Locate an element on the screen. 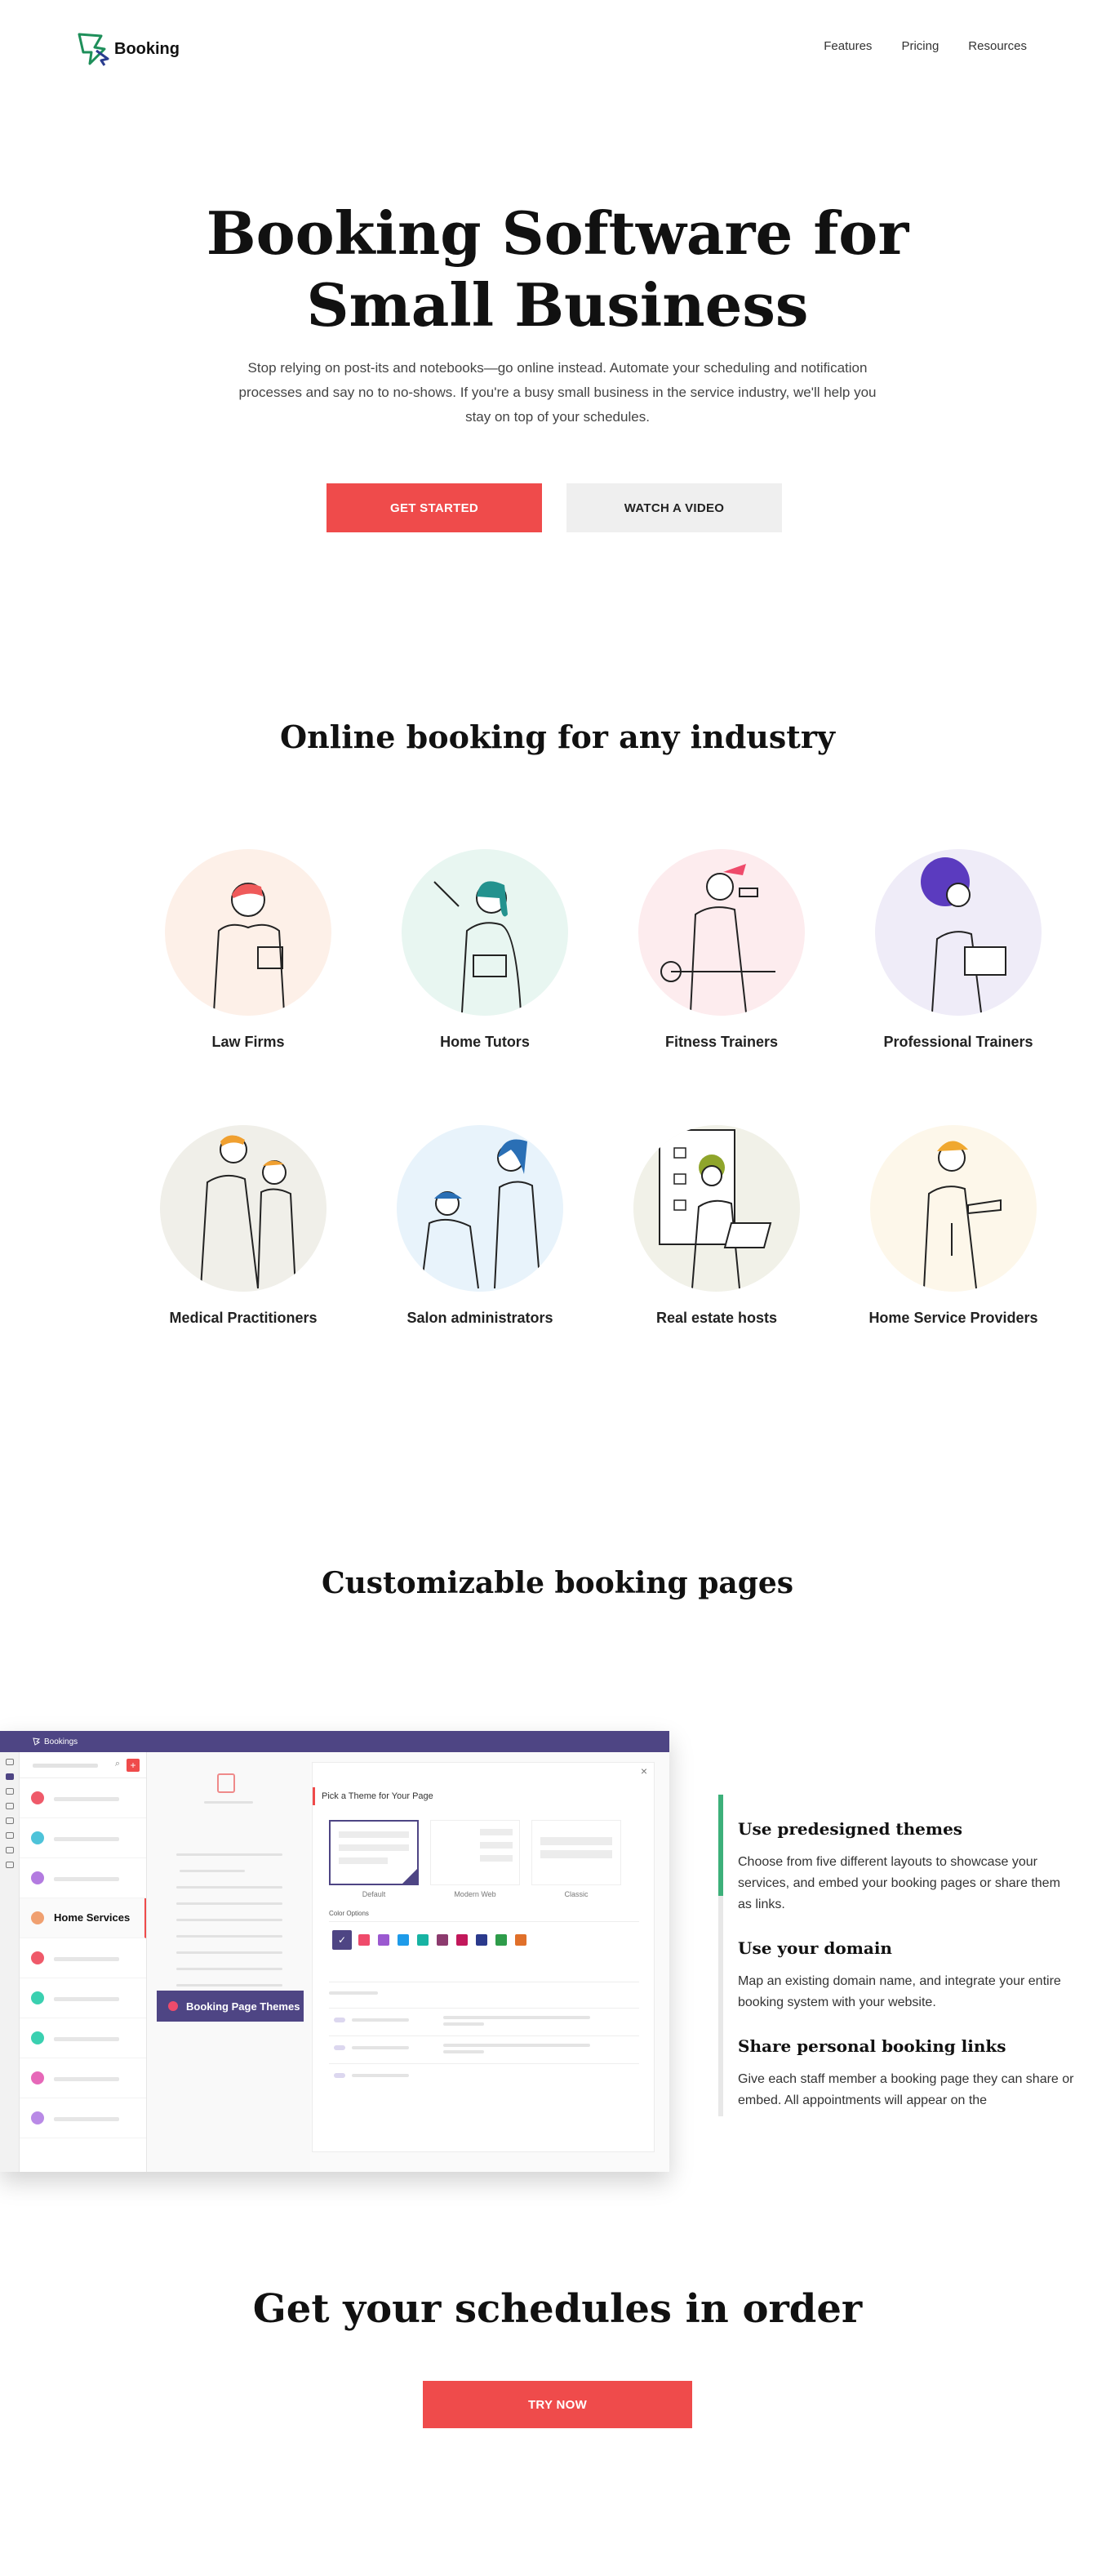 The height and width of the screenshot is (2576, 1115). modal-dot is located at coordinates (339, 2020).